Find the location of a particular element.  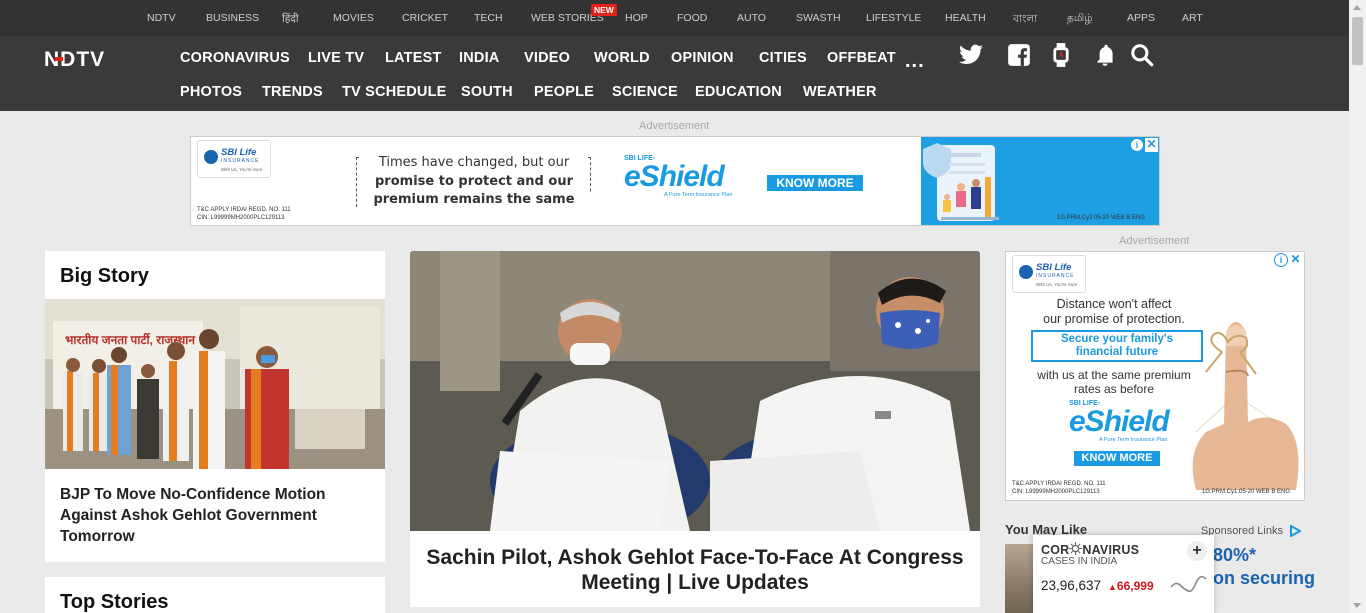

side-ad-label: Advertisement is located at coordinates (1154, 241).